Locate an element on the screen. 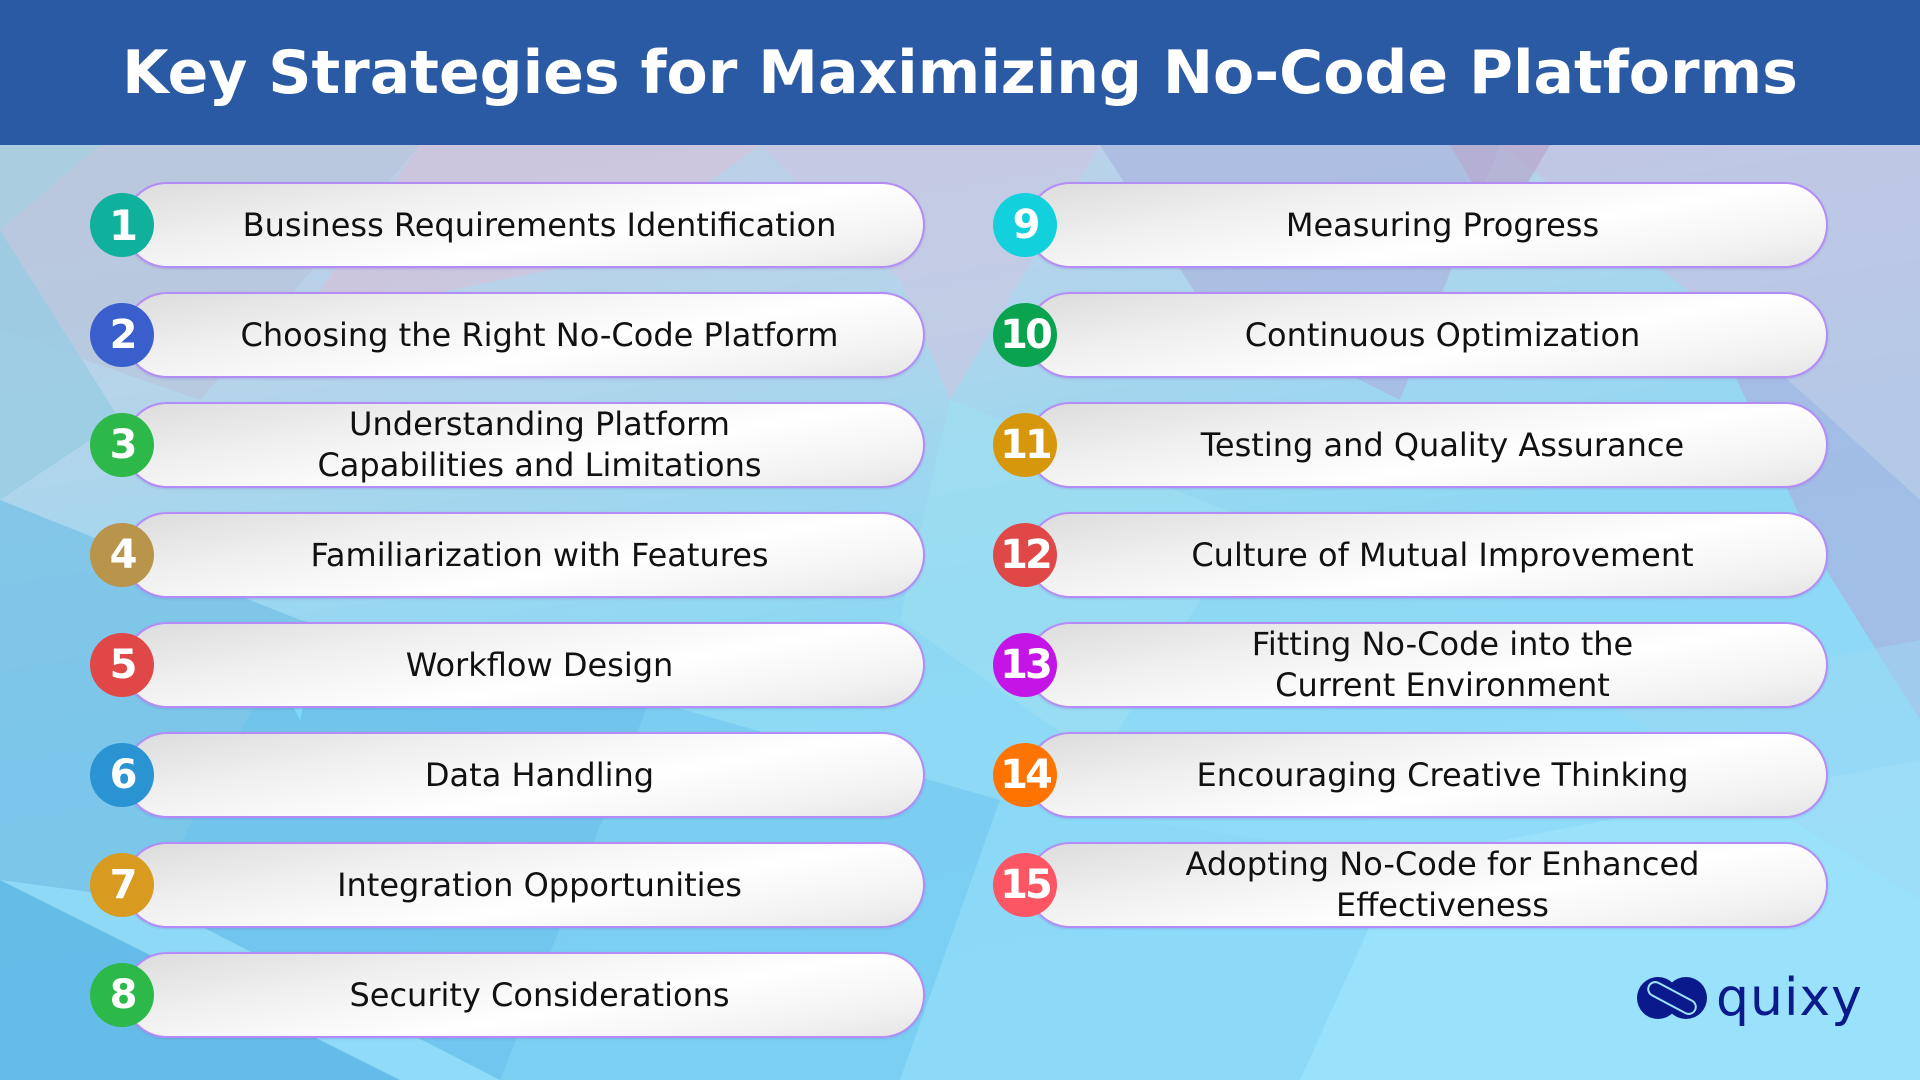 Image resolution: width=1920 pixels, height=1080 pixels. strategy-label: Integration Opportunities is located at coordinates (539, 884).